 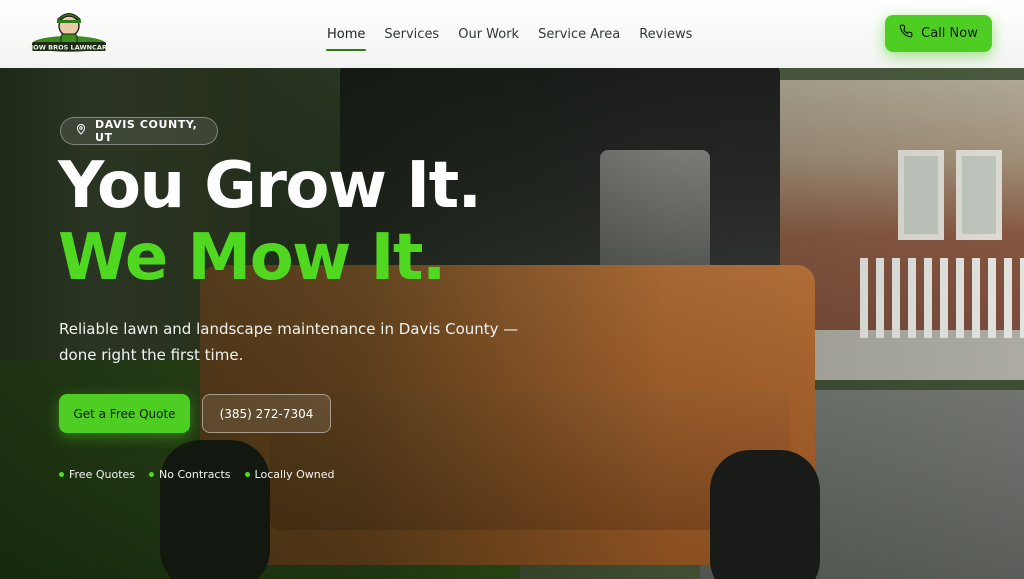 What do you see at coordinates (346, 36) in the screenshot?
I see `nav-link-home: Home` at bounding box center [346, 36].